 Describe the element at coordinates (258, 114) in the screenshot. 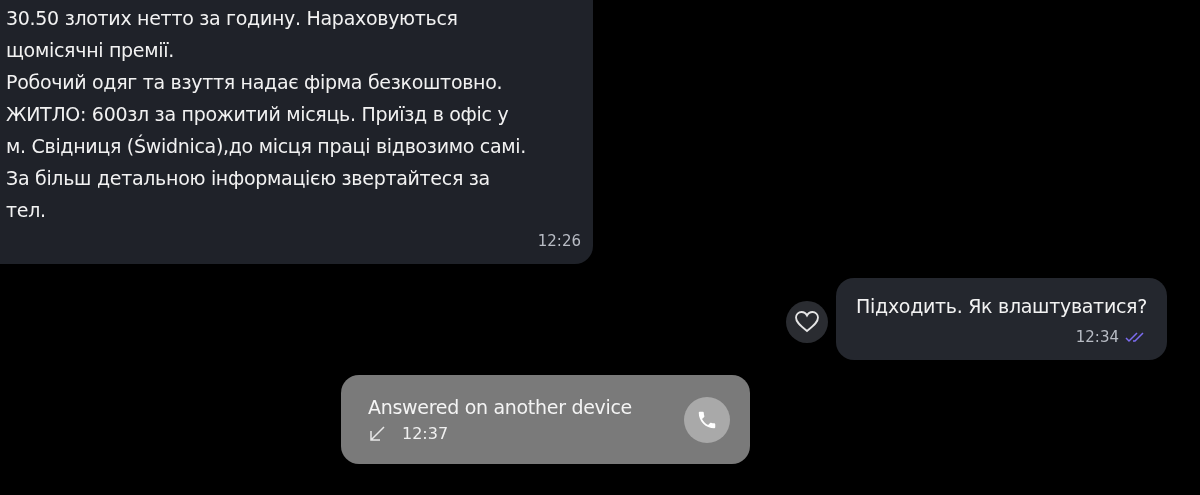

I see `message-text: ЖИТЛО: 600зл за прожитий місяць. Приїзд в офіс у` at that location.